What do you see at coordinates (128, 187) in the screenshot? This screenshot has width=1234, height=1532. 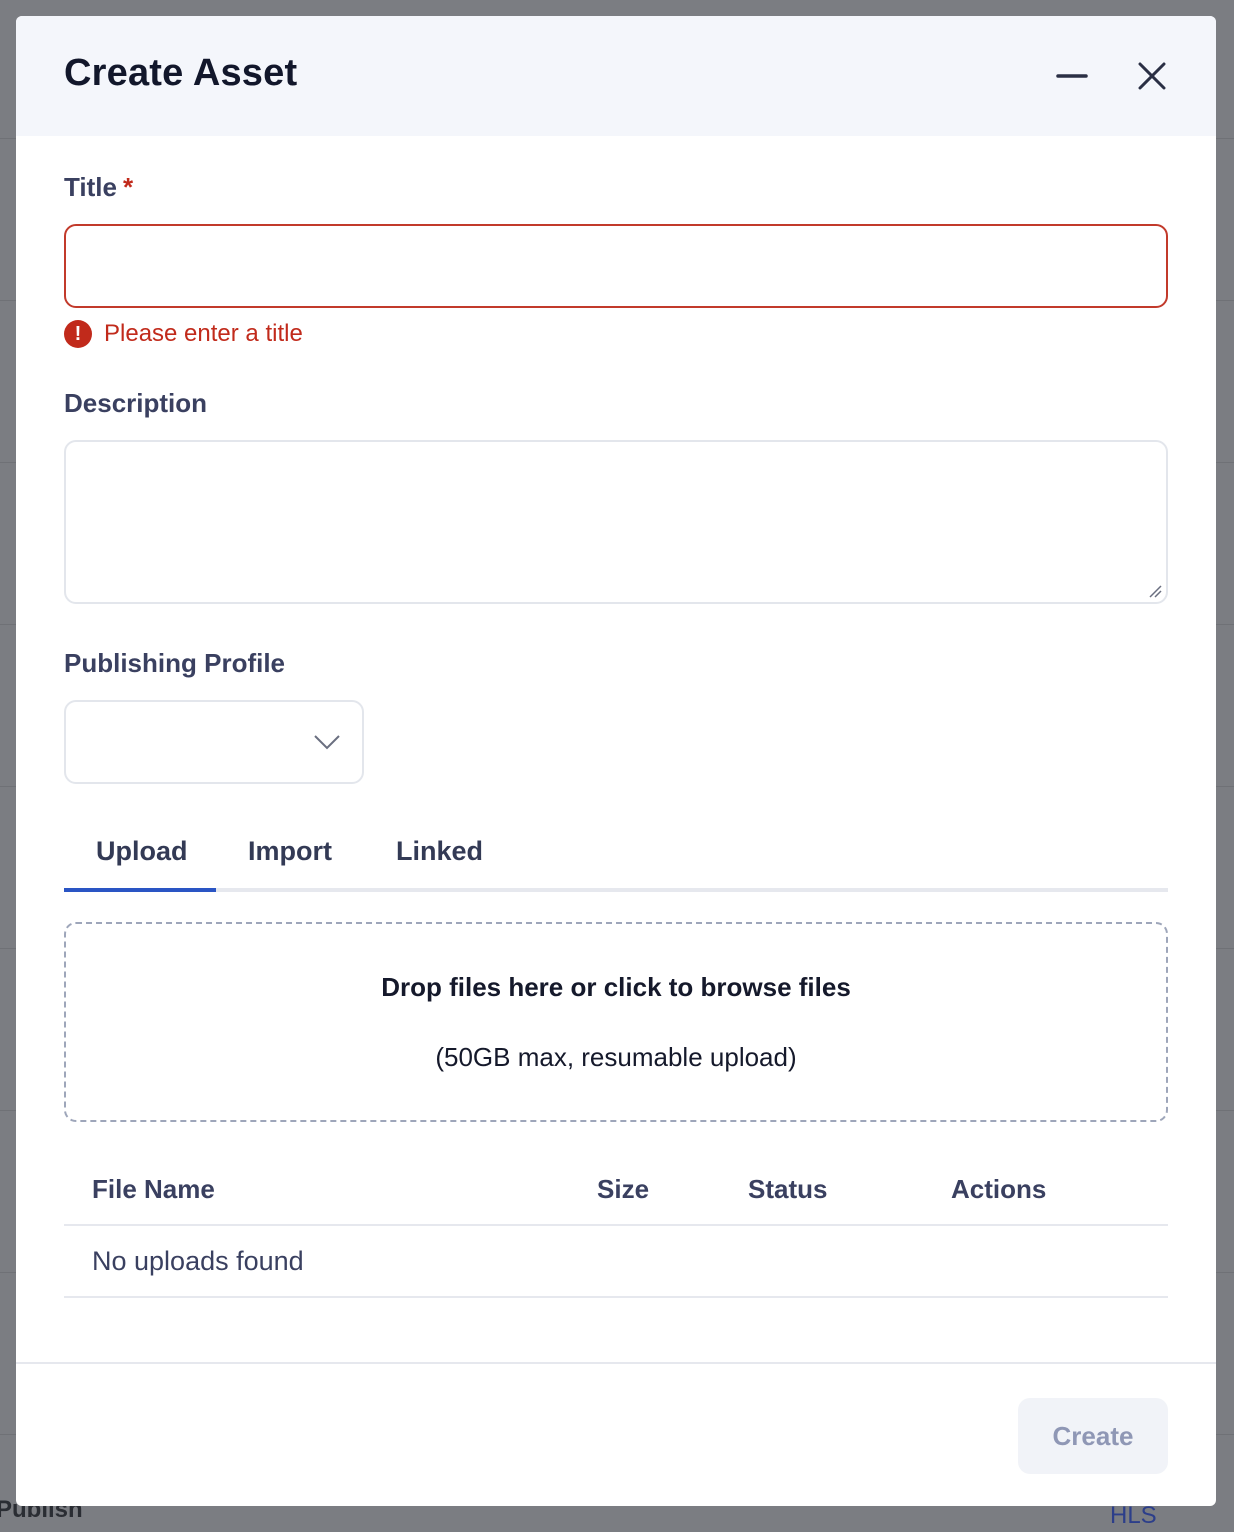 I see `required-marker: *` at bounding box center [128, 187].